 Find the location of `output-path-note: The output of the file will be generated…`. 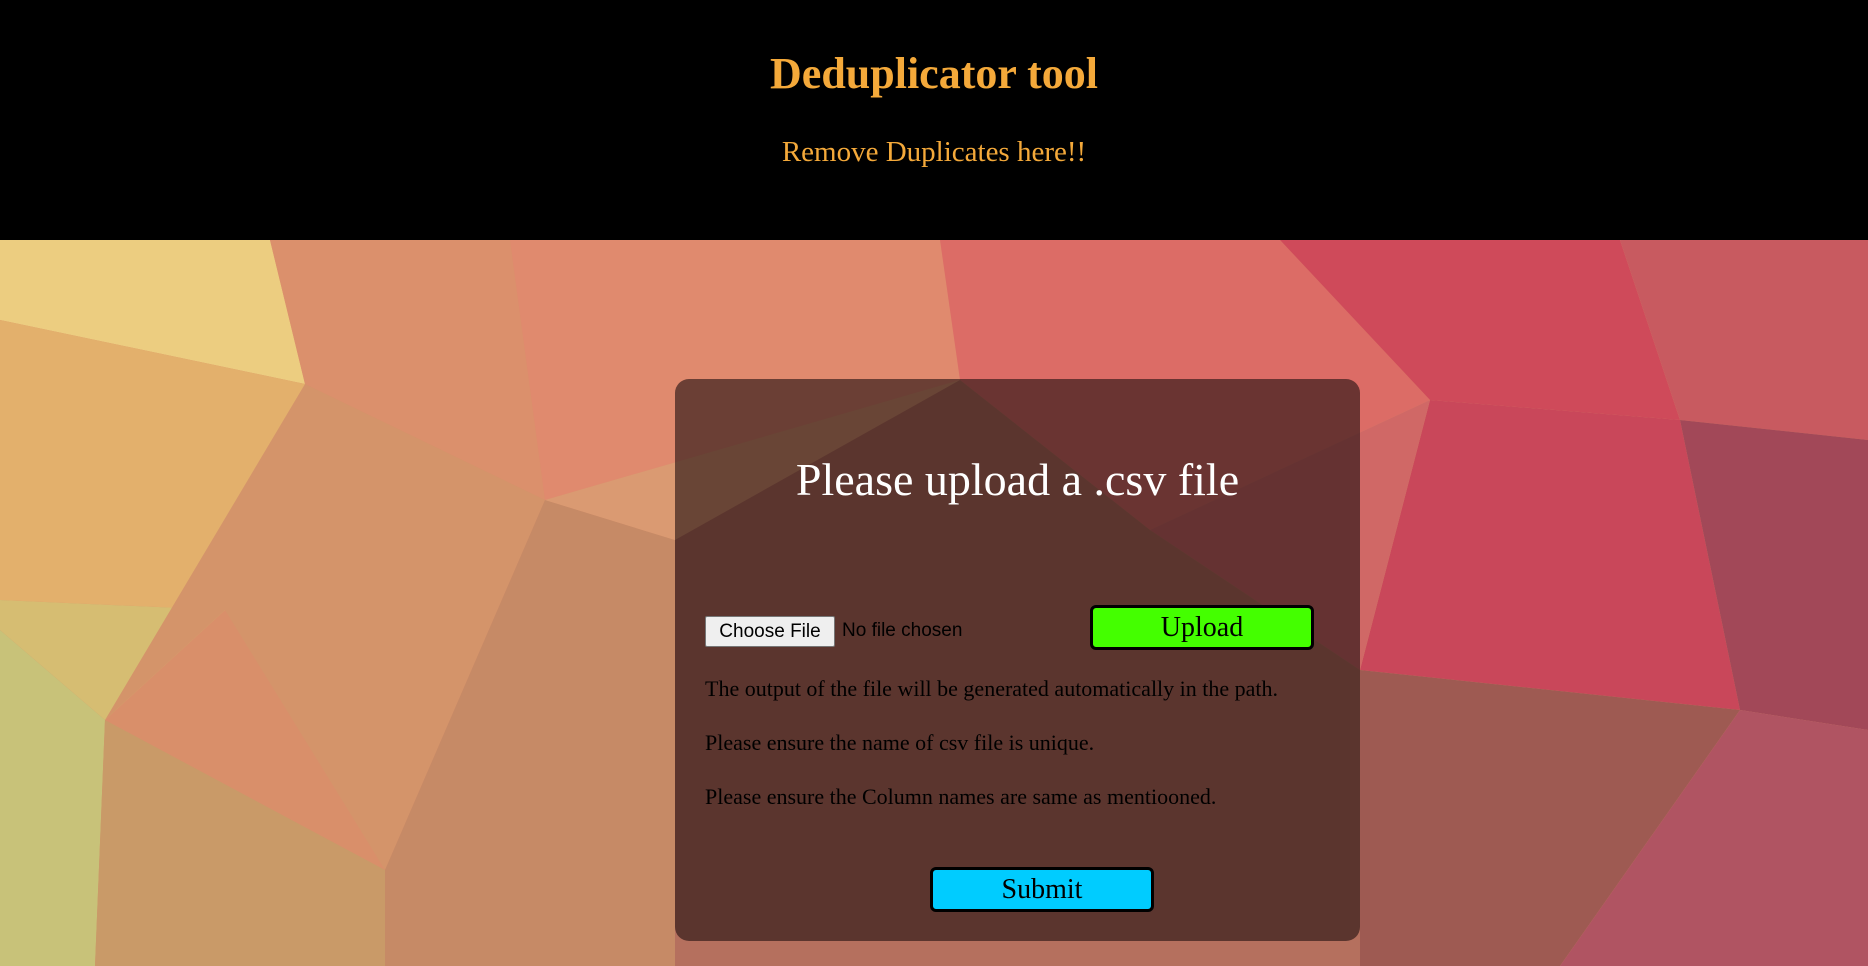

output-path-note: The output of the file will be generated… is located at coordinates (992, 688).